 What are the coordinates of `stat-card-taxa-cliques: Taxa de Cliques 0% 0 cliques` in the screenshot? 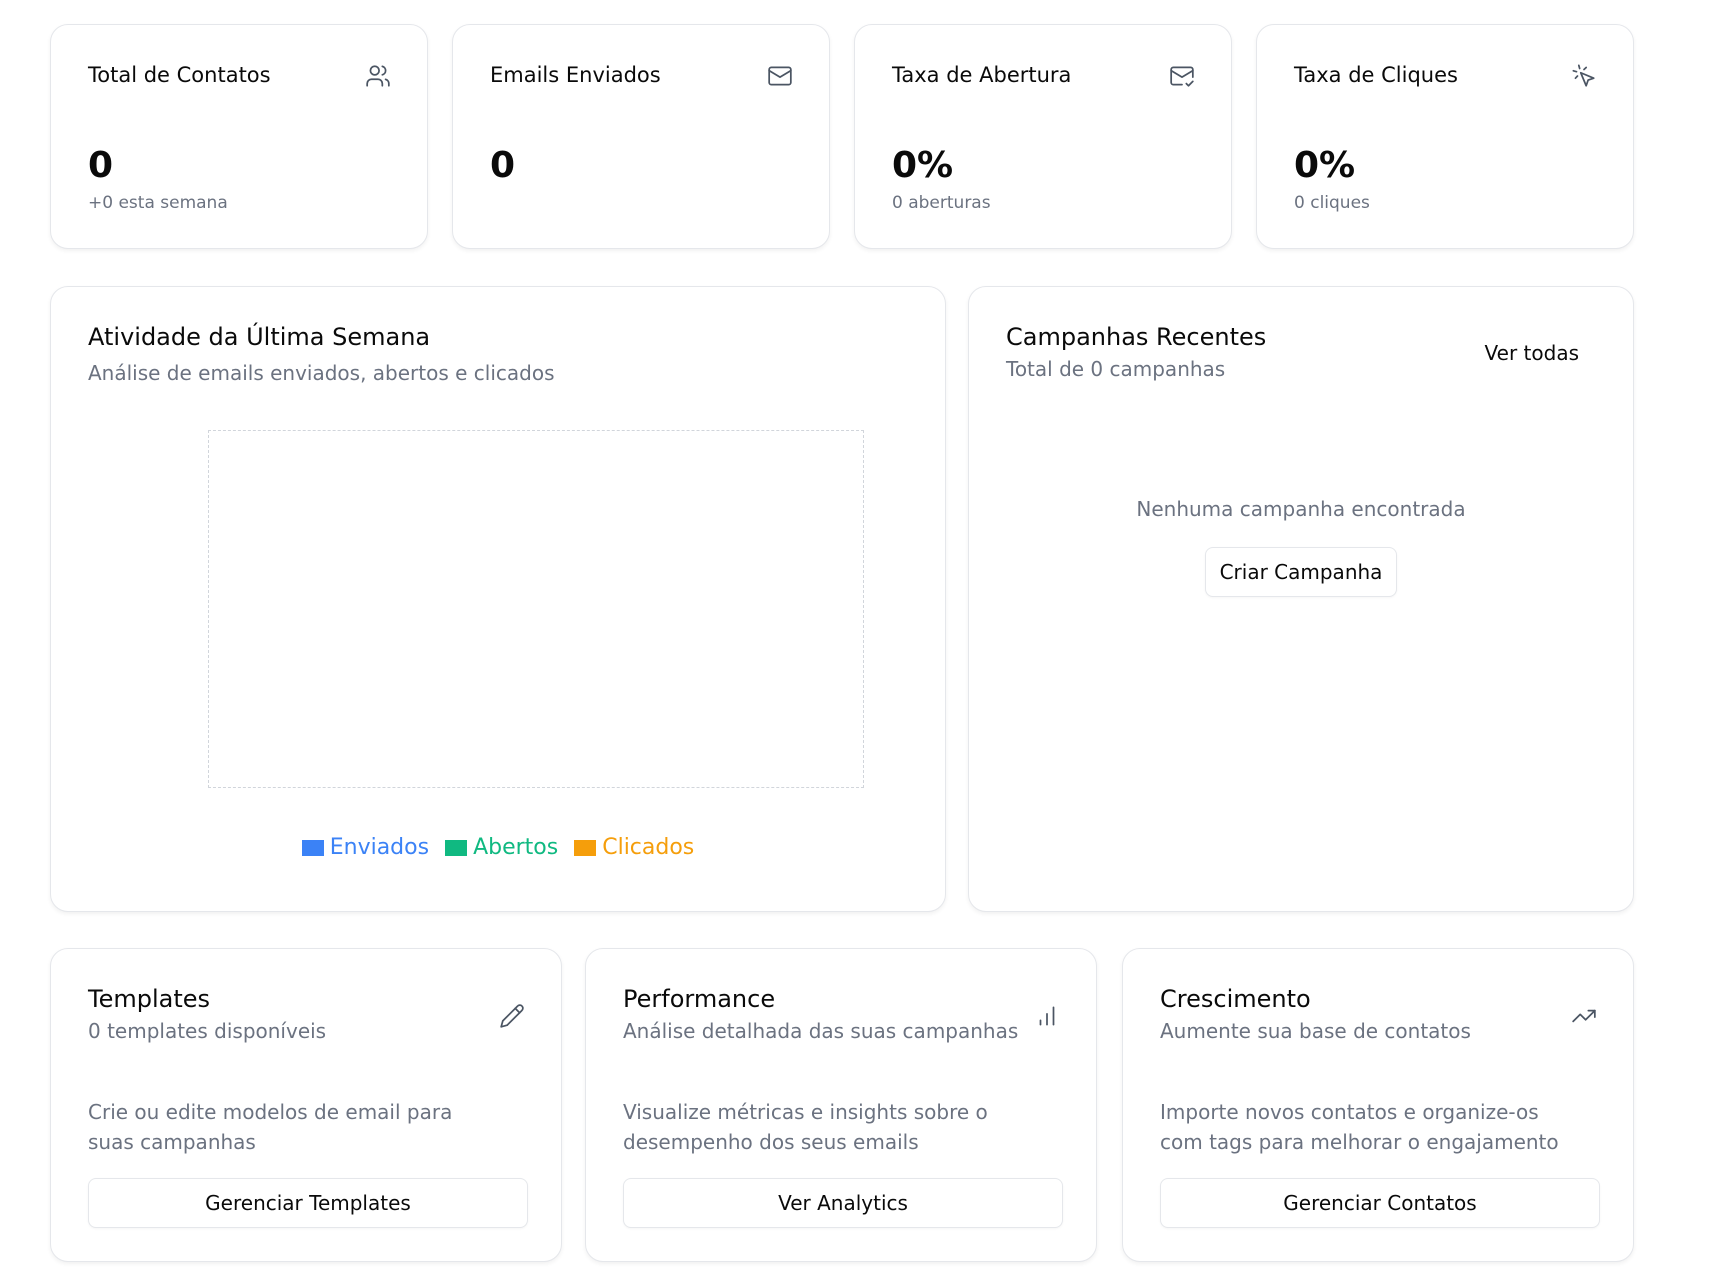 It's located at (1445, 136).